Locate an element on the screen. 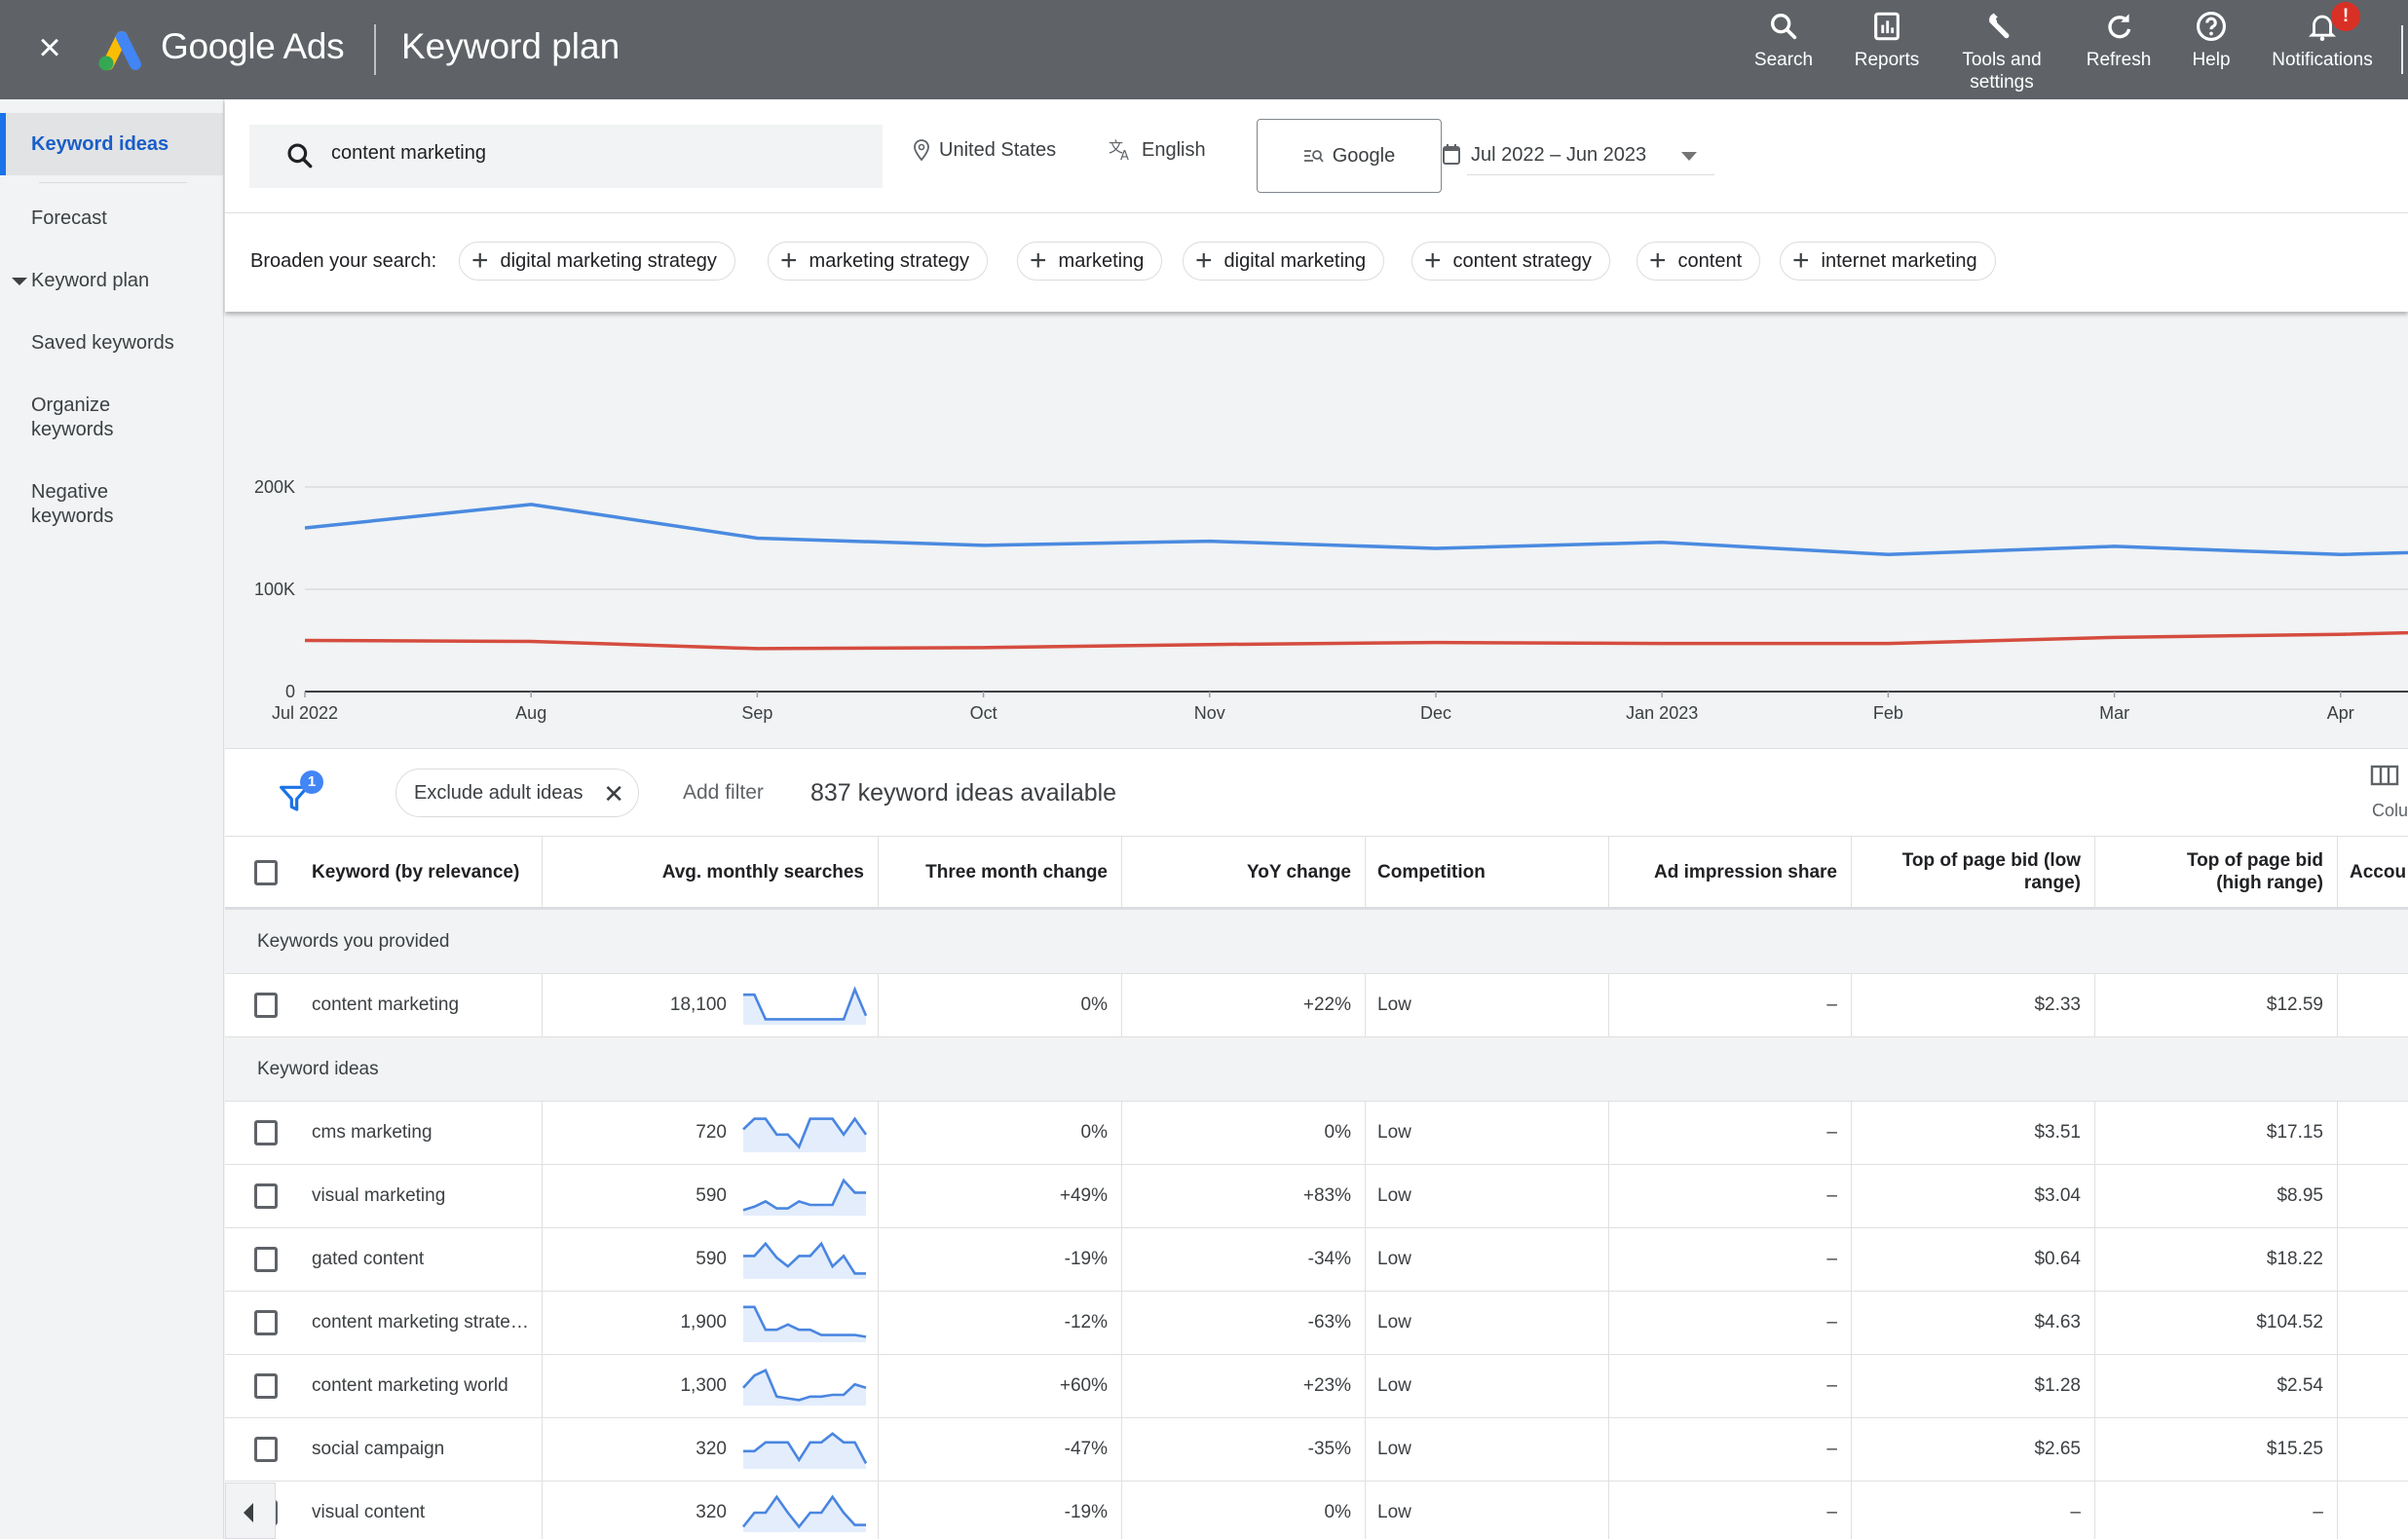 The image size is (2408, 1539). sidebar-item-saved-keywords: Saved keywords is located at coordinates (111, 343).